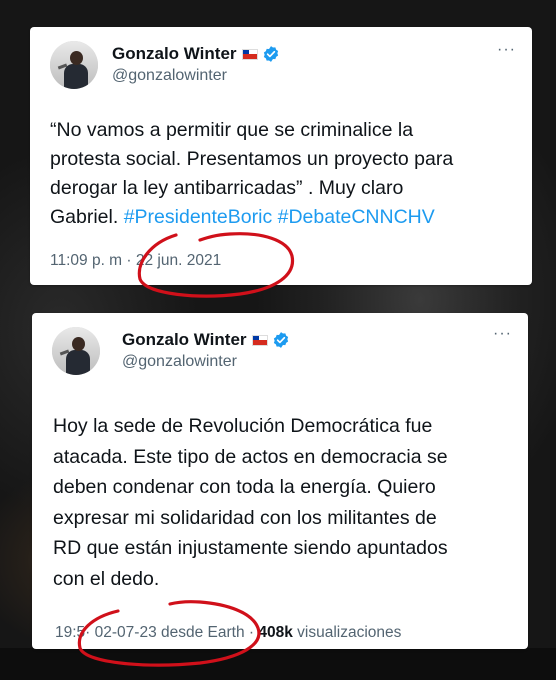 Image resolution: width=556 pixels, height=680 pixels. I want to click on bottom-dark-bar, so click(278, 664).